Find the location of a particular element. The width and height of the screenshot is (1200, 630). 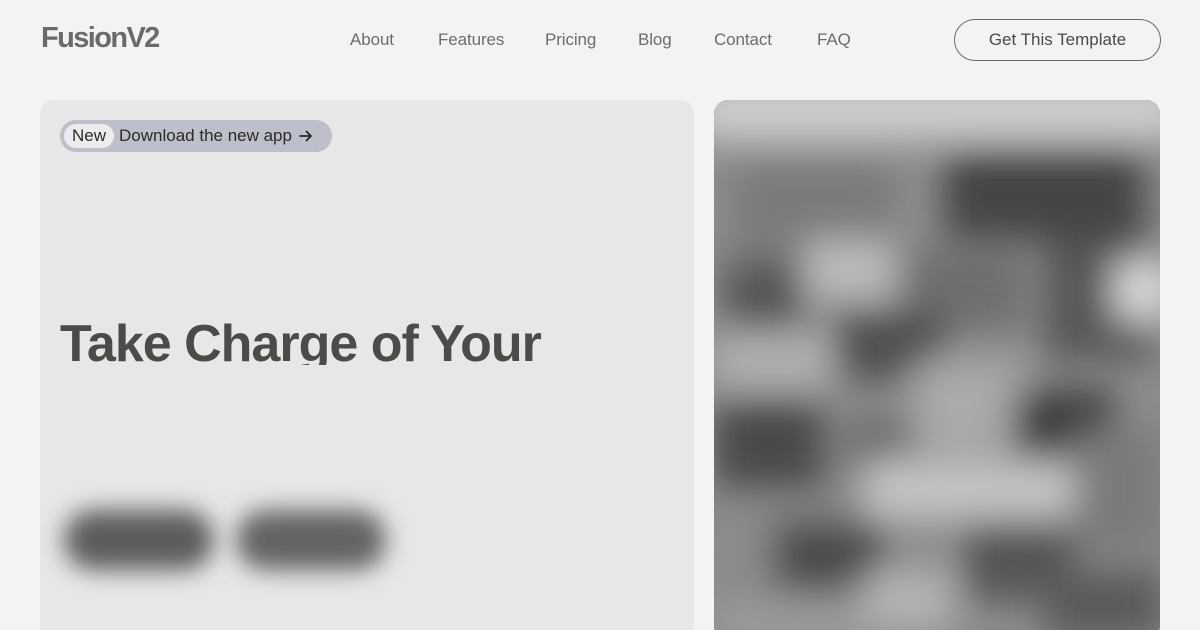

announcement-text: Download the new app is located at coordinates (205, 135).